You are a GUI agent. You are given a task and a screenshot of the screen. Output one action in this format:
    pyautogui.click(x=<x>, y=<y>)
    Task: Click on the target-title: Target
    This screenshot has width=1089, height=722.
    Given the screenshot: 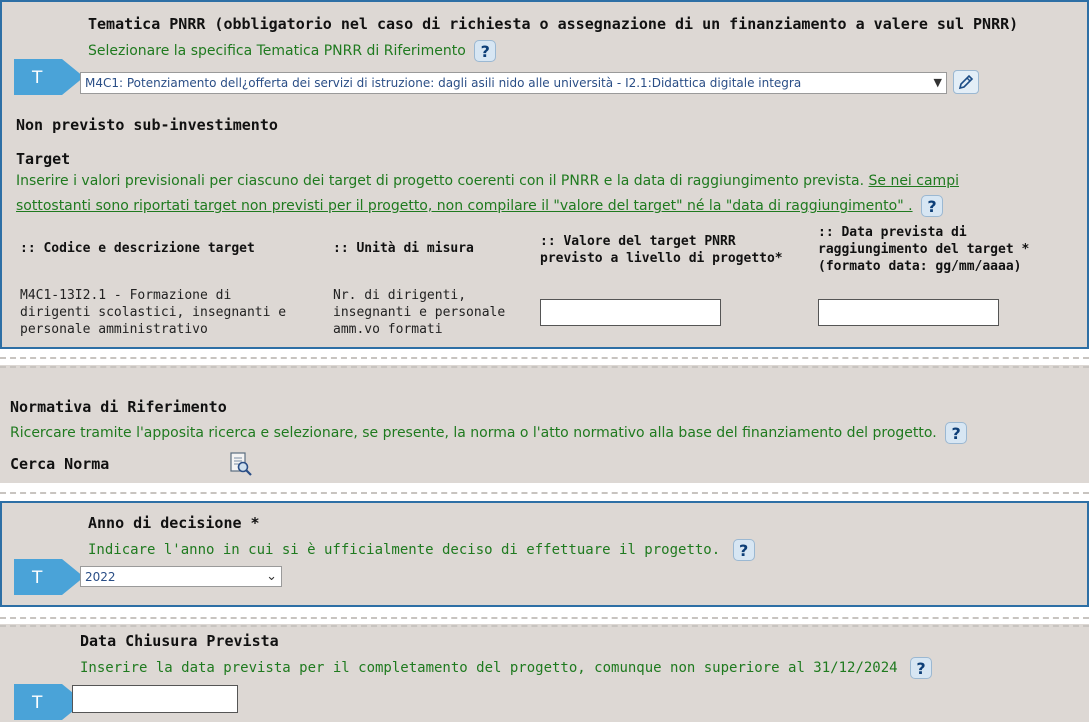 What is the action you would take?
    pyautogui.click(x=43, y=159)
    